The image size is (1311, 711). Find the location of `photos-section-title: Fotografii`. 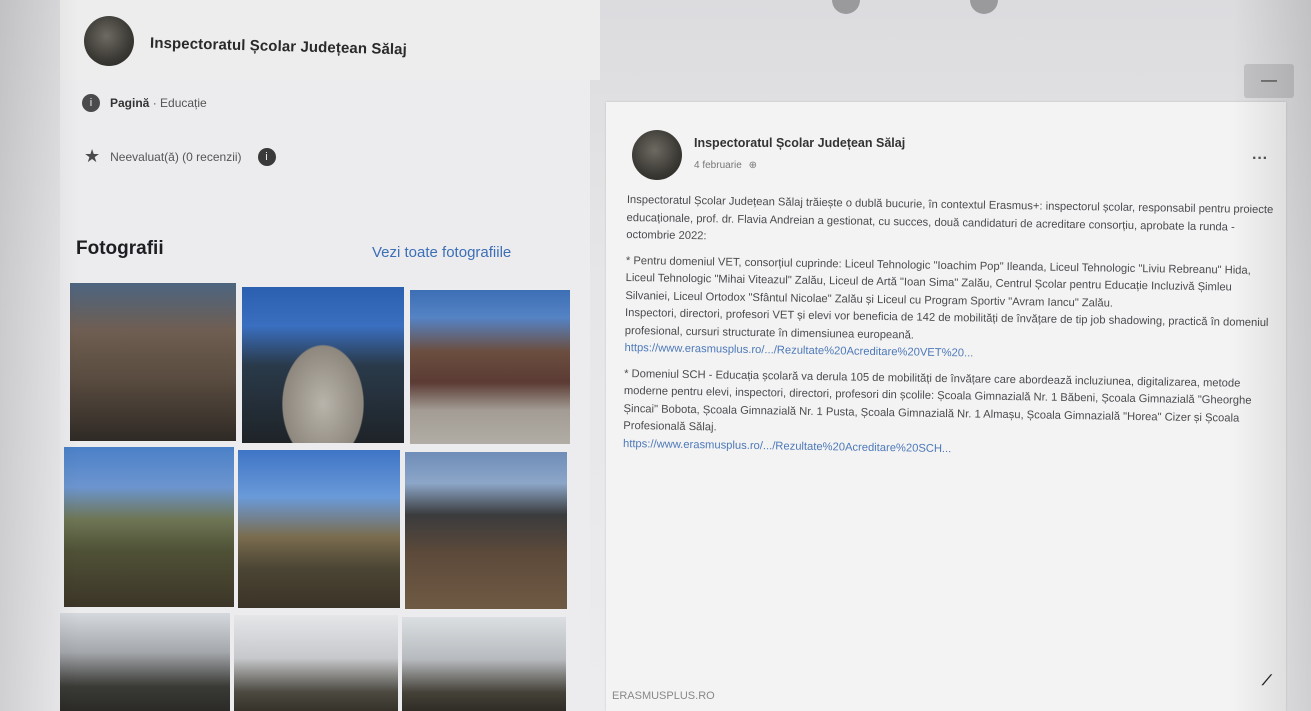

photos-section-title: Fotografii is located at coordinates (120, 248).